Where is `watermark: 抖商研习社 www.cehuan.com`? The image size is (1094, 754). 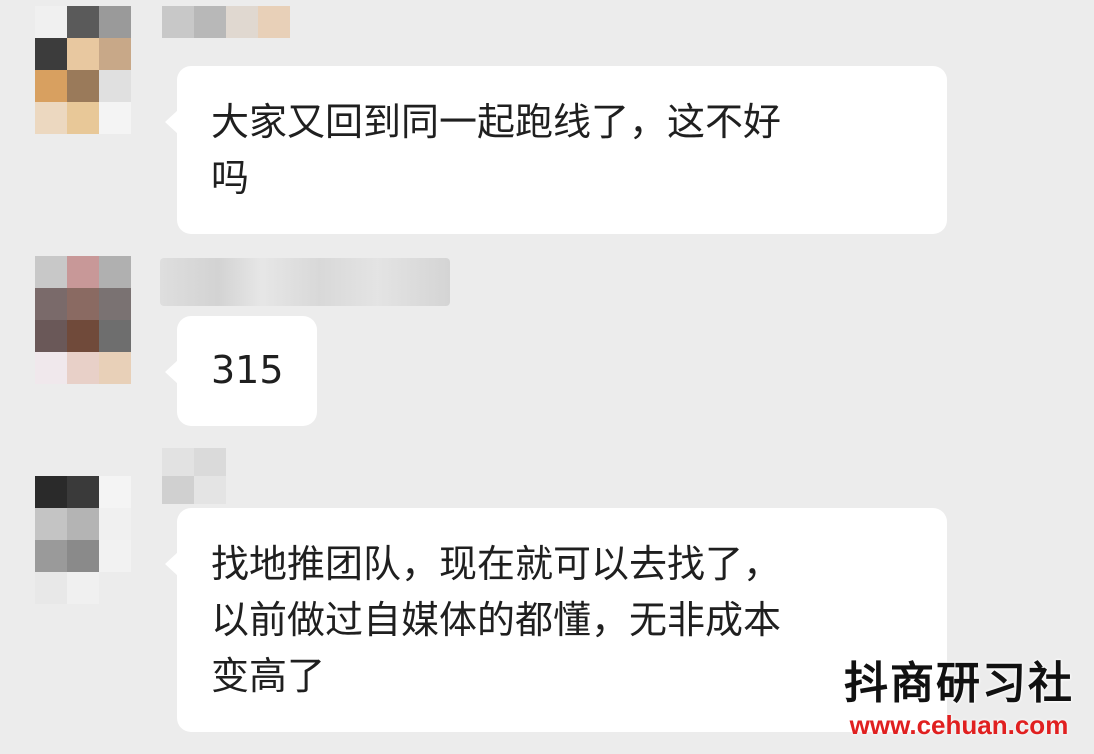 watermark: 抖商研习社 www.cehuan.com is located at coordinates (959, 699).